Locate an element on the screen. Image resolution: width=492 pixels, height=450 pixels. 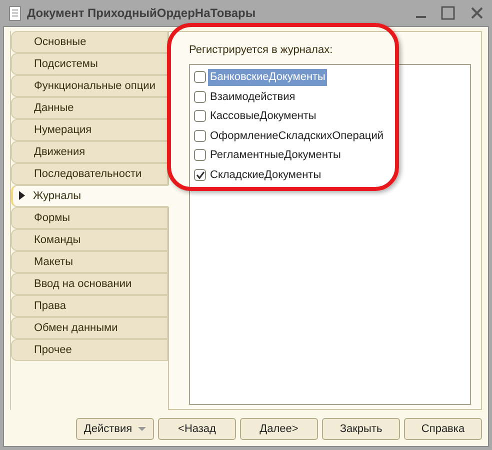
sidebar-tab: Журналы is located at coordinates (90, 196).